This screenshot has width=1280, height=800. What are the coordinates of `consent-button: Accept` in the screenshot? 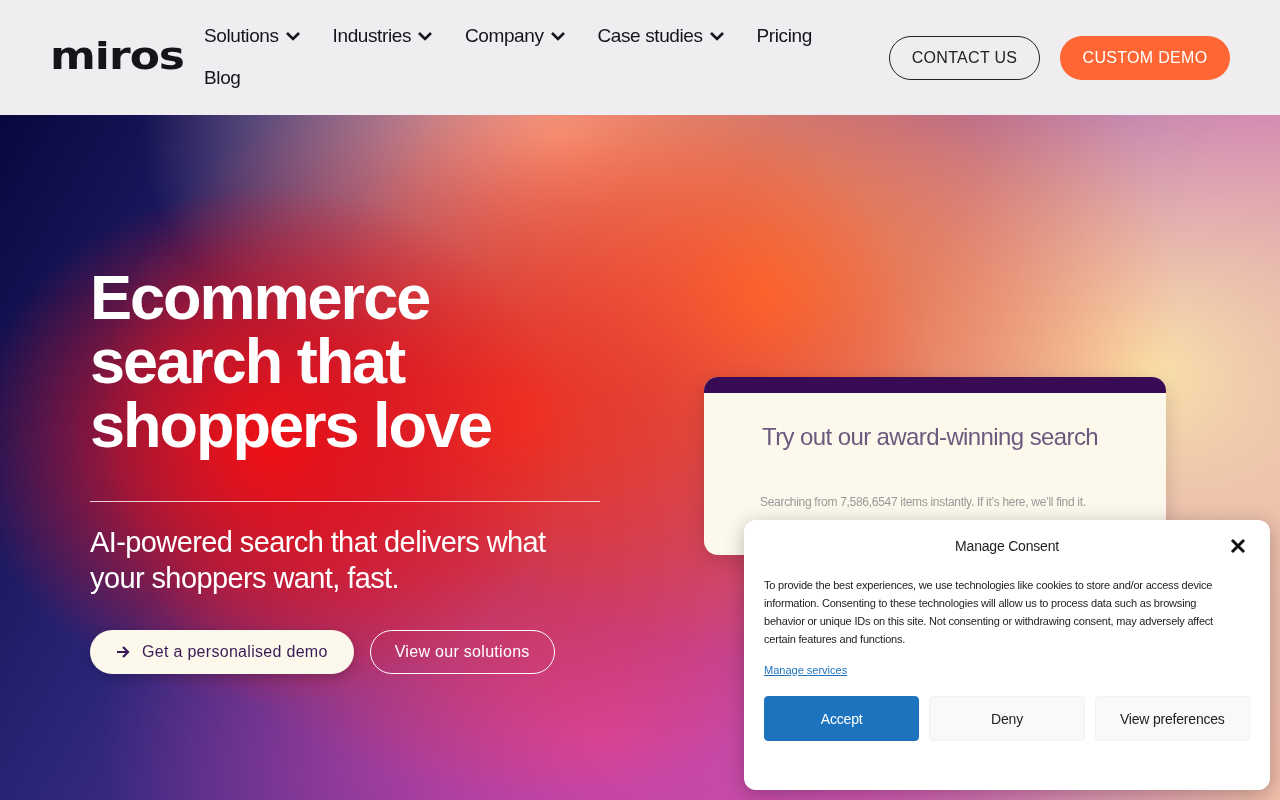 It's located at (842, 718).